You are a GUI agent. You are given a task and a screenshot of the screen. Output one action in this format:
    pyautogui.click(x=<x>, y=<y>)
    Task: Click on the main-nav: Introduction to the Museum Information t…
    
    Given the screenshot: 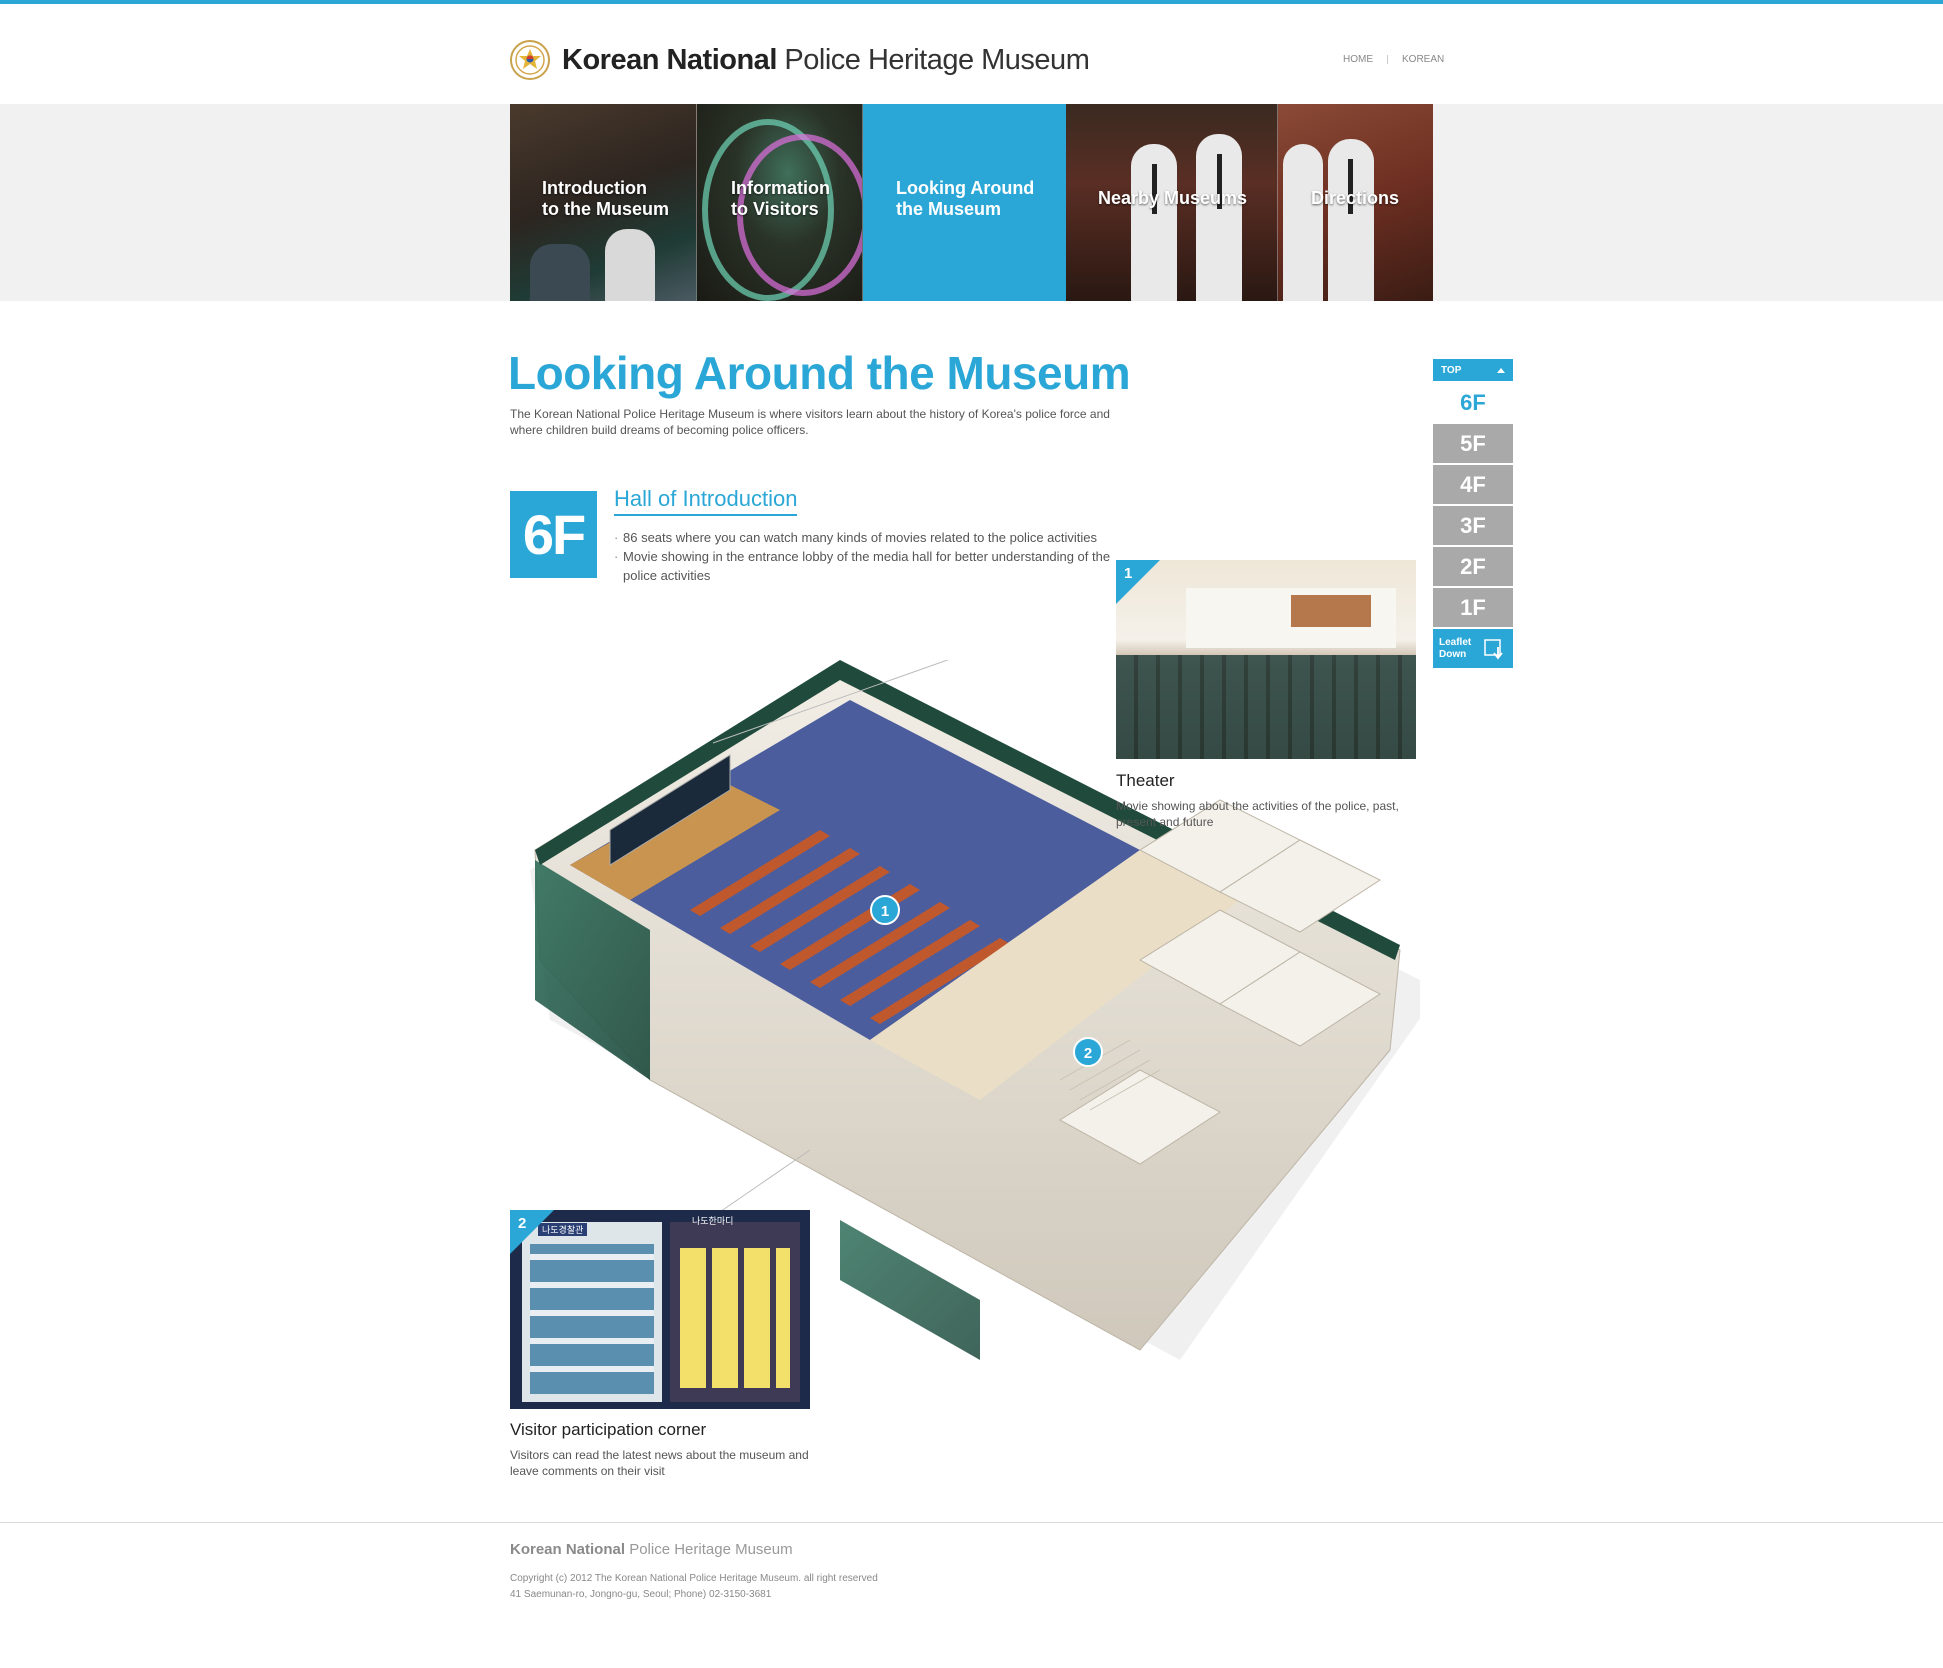 What is the action you would take?
    pyautogui.click(x=971, y=202)
    